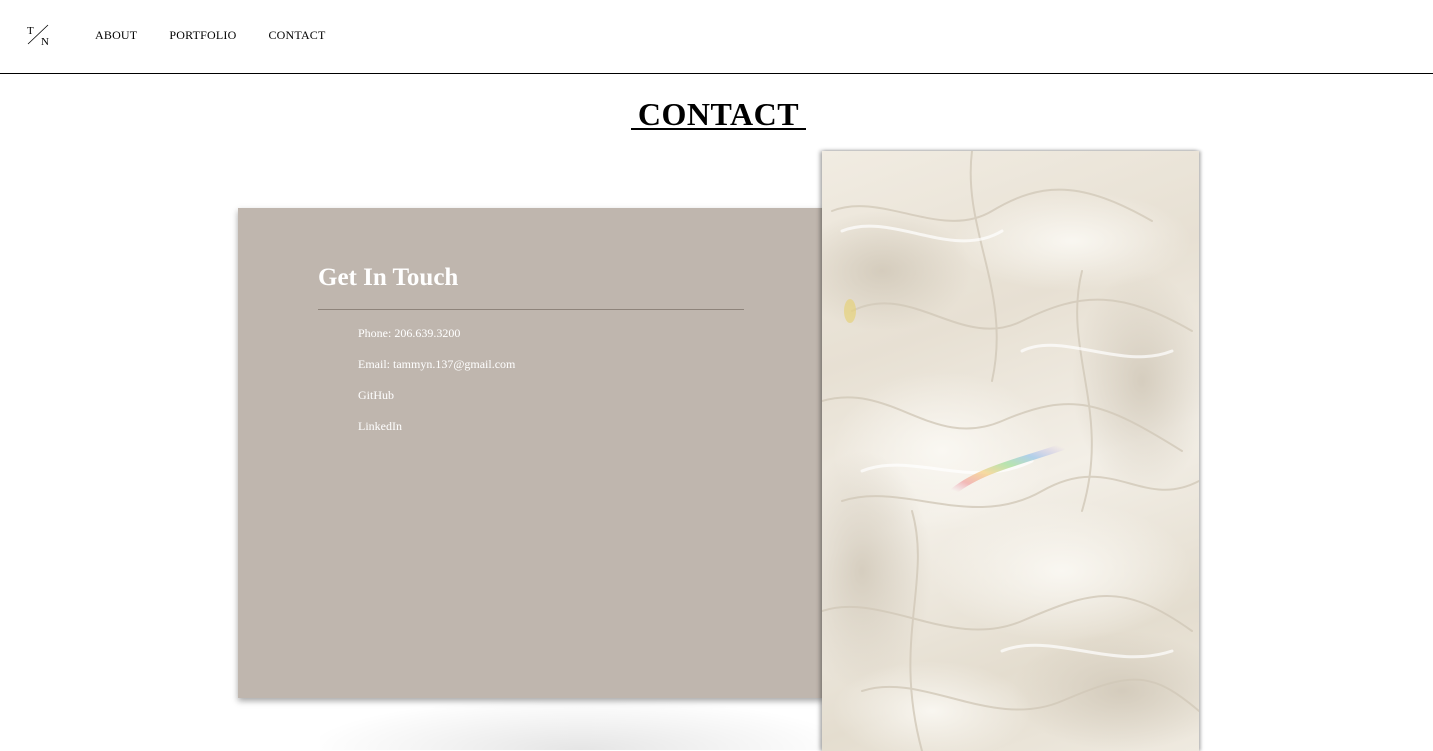  What do you see at coordinates (296, 35) in the screenshot?
I see `nav-contact-link: CONTACT` at bounding box center [296, 35].